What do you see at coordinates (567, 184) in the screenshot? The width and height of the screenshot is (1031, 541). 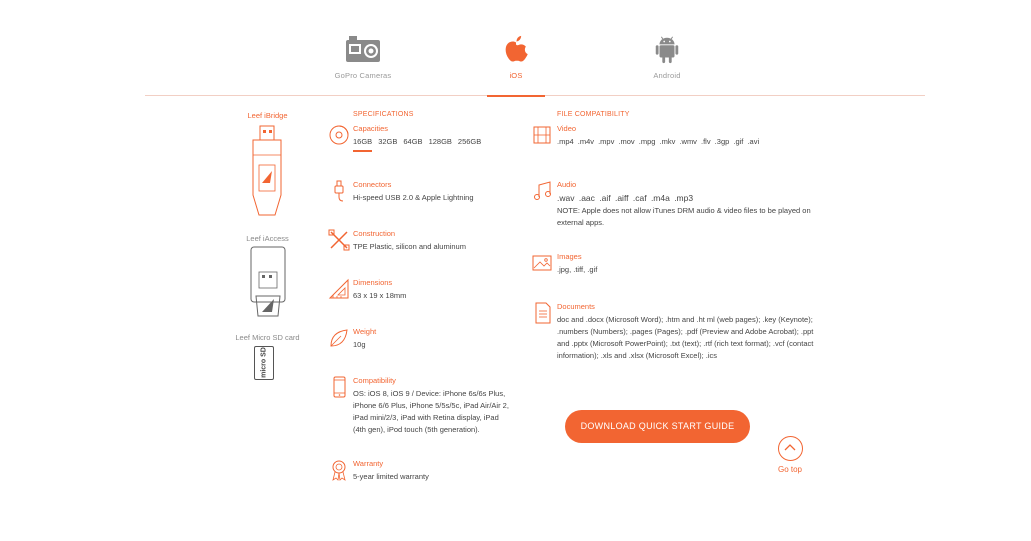 I see `file-type-title: Audio` at bounding box center [567, 184].